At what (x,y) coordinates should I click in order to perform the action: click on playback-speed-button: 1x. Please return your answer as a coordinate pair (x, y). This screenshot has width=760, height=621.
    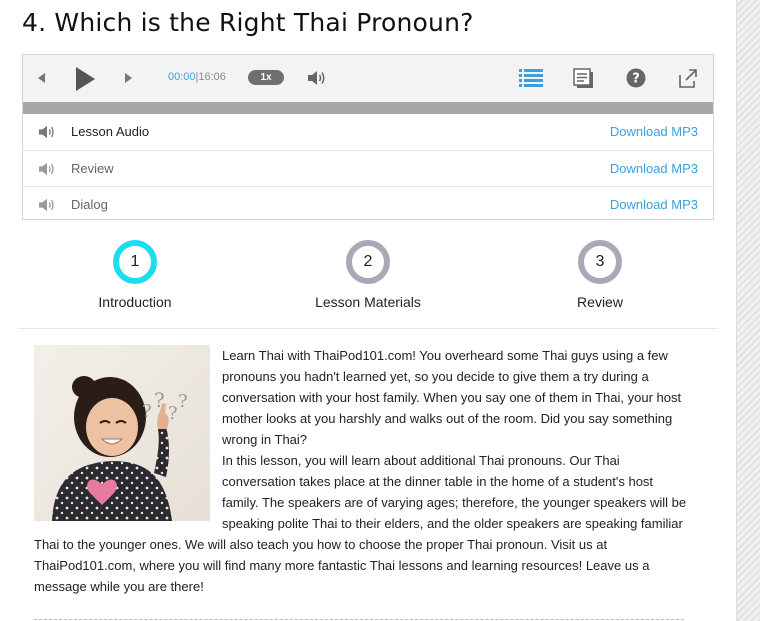
    Looking at the image, I should click on (266, 77).